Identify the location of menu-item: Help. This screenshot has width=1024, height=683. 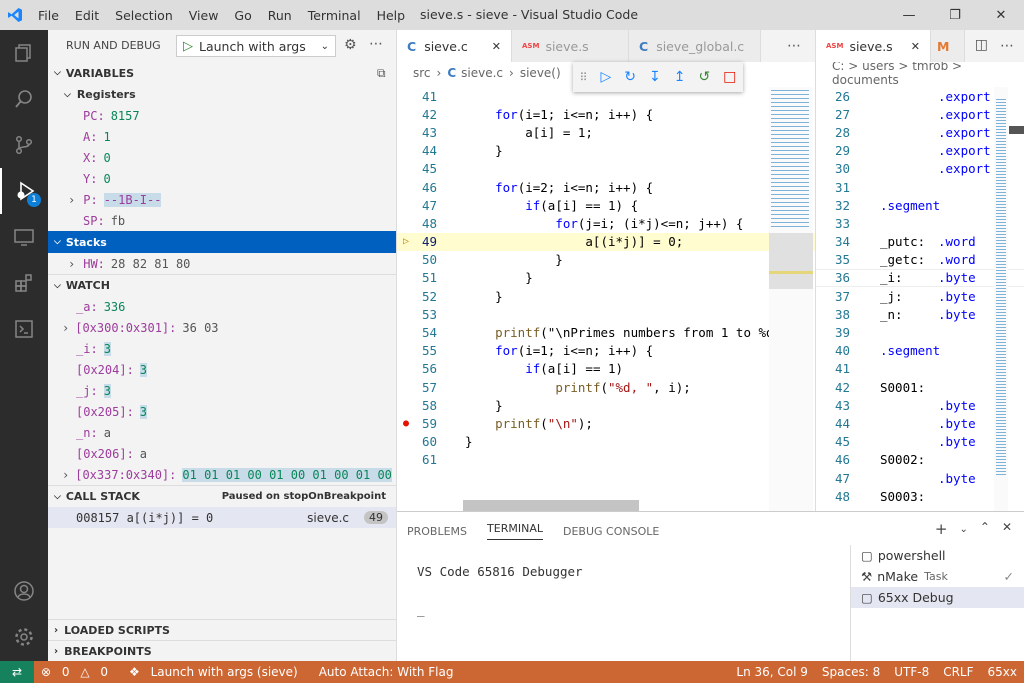
(391, 15).